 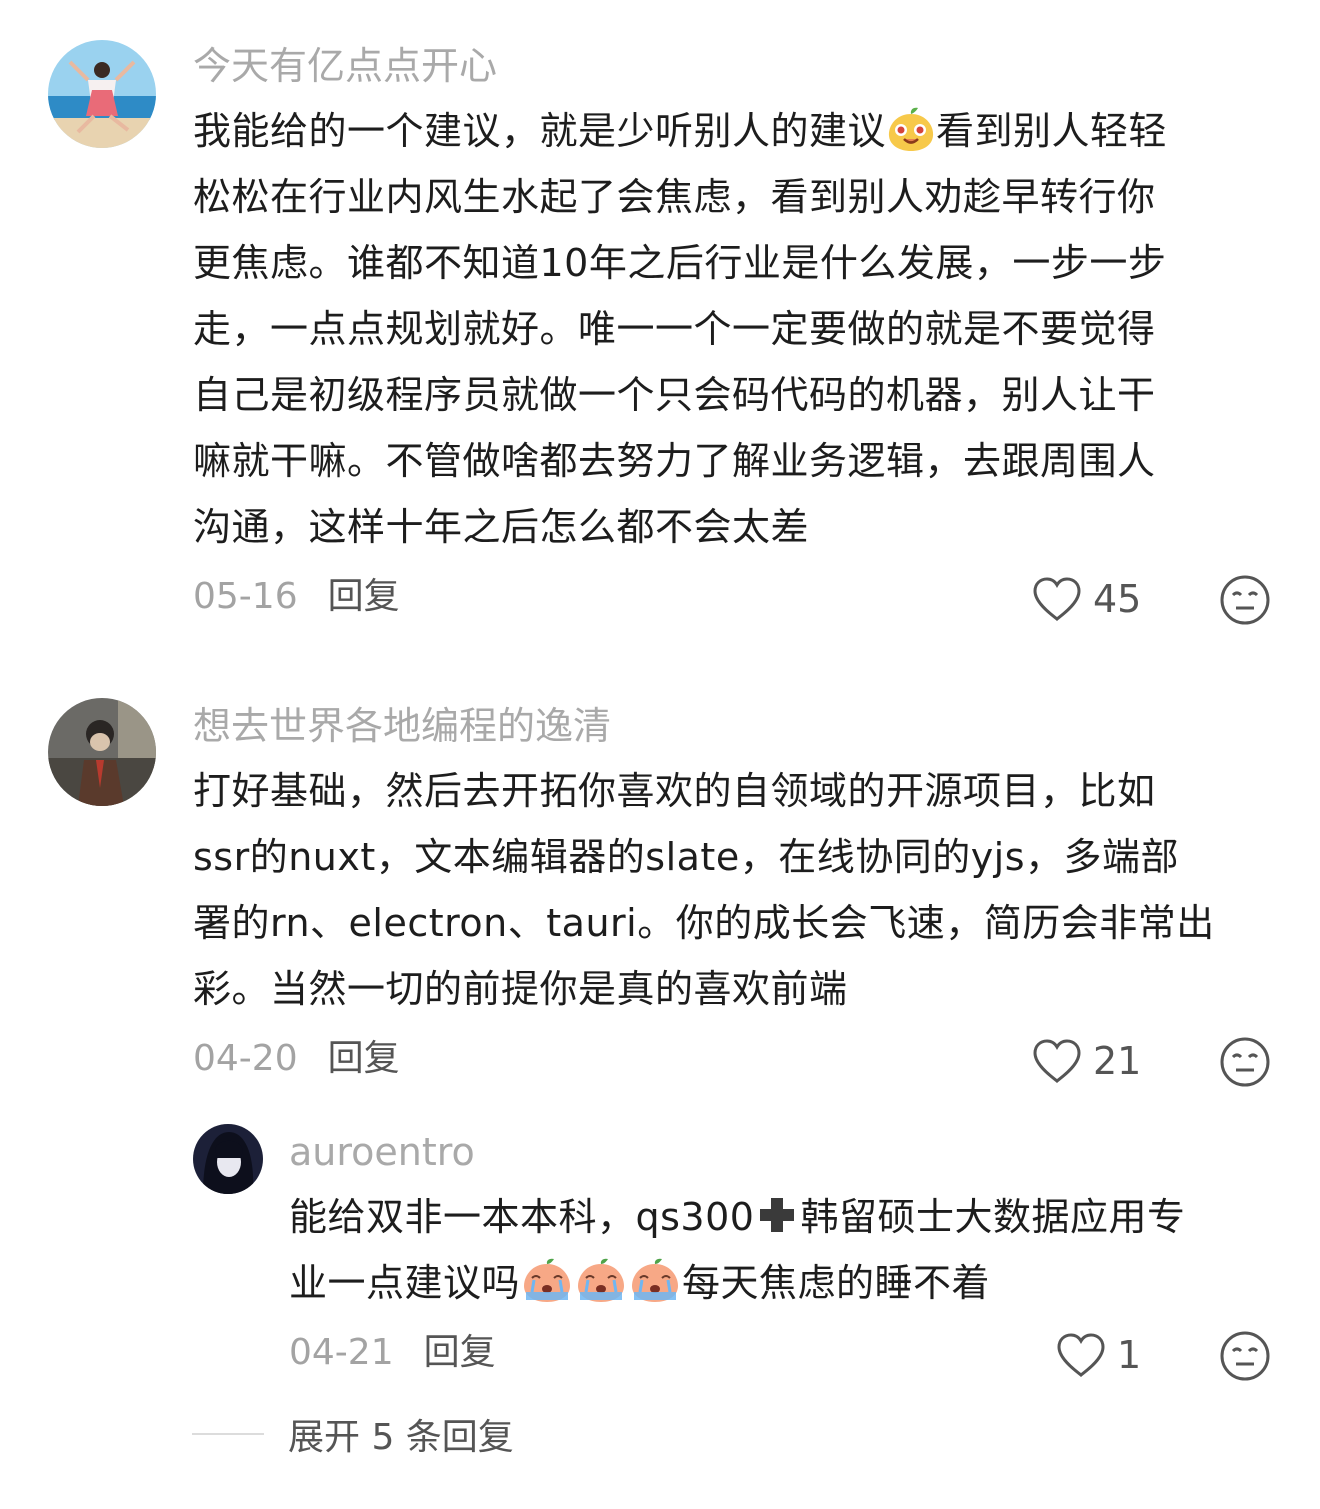 I want to click on comment-text-line: 沟通，这样十年之后怎么都不会太差, so click(x=501, y=527).